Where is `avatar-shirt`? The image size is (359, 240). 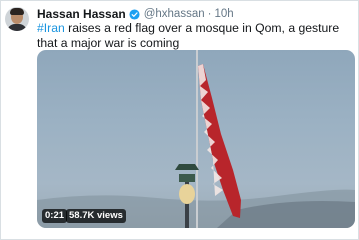
avatar-shirt is located at coordinates (17, 27).